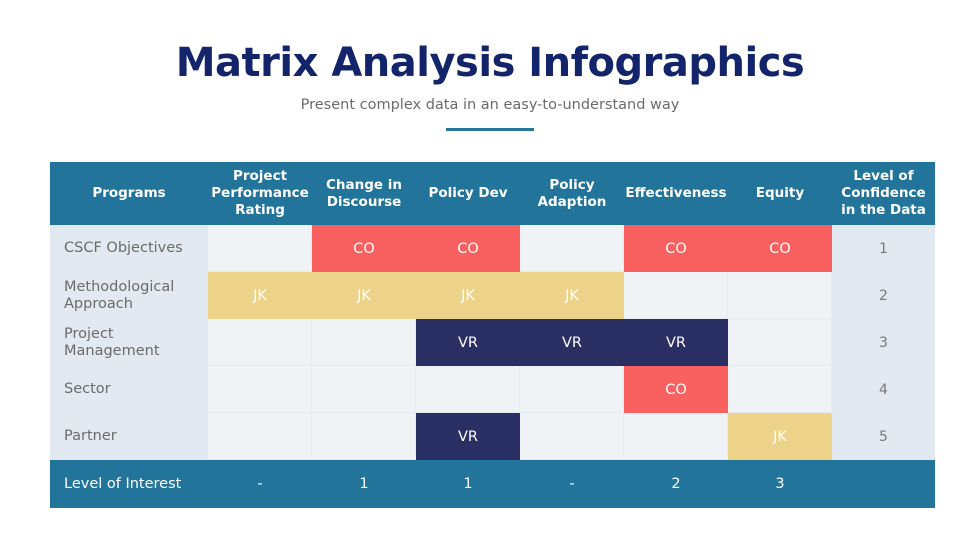 The image size is (980, 551). What do you see at coordinates (883, 295) in the screenshot?
I see `confidence-value: 2` at bounding box center [883, 295].